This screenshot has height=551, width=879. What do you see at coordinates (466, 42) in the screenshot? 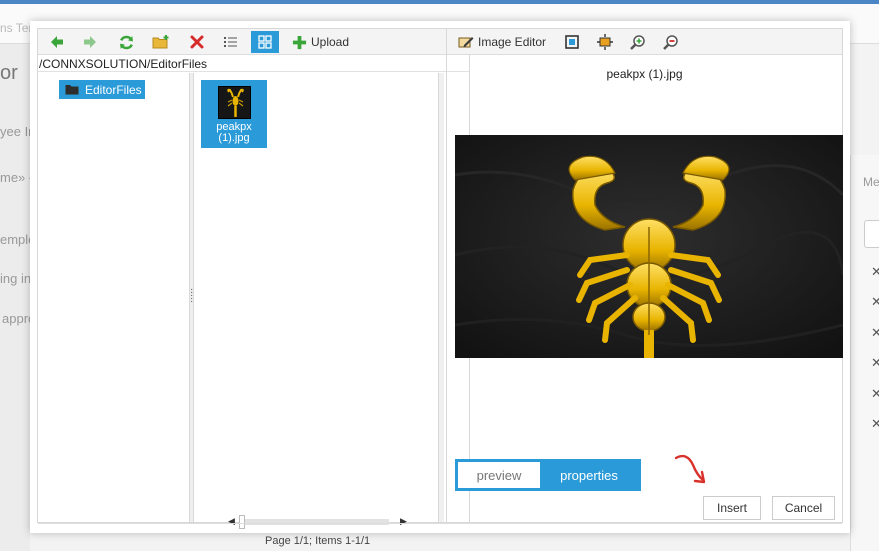
I see `image-editor-icon` at bounding box center [466, 42].